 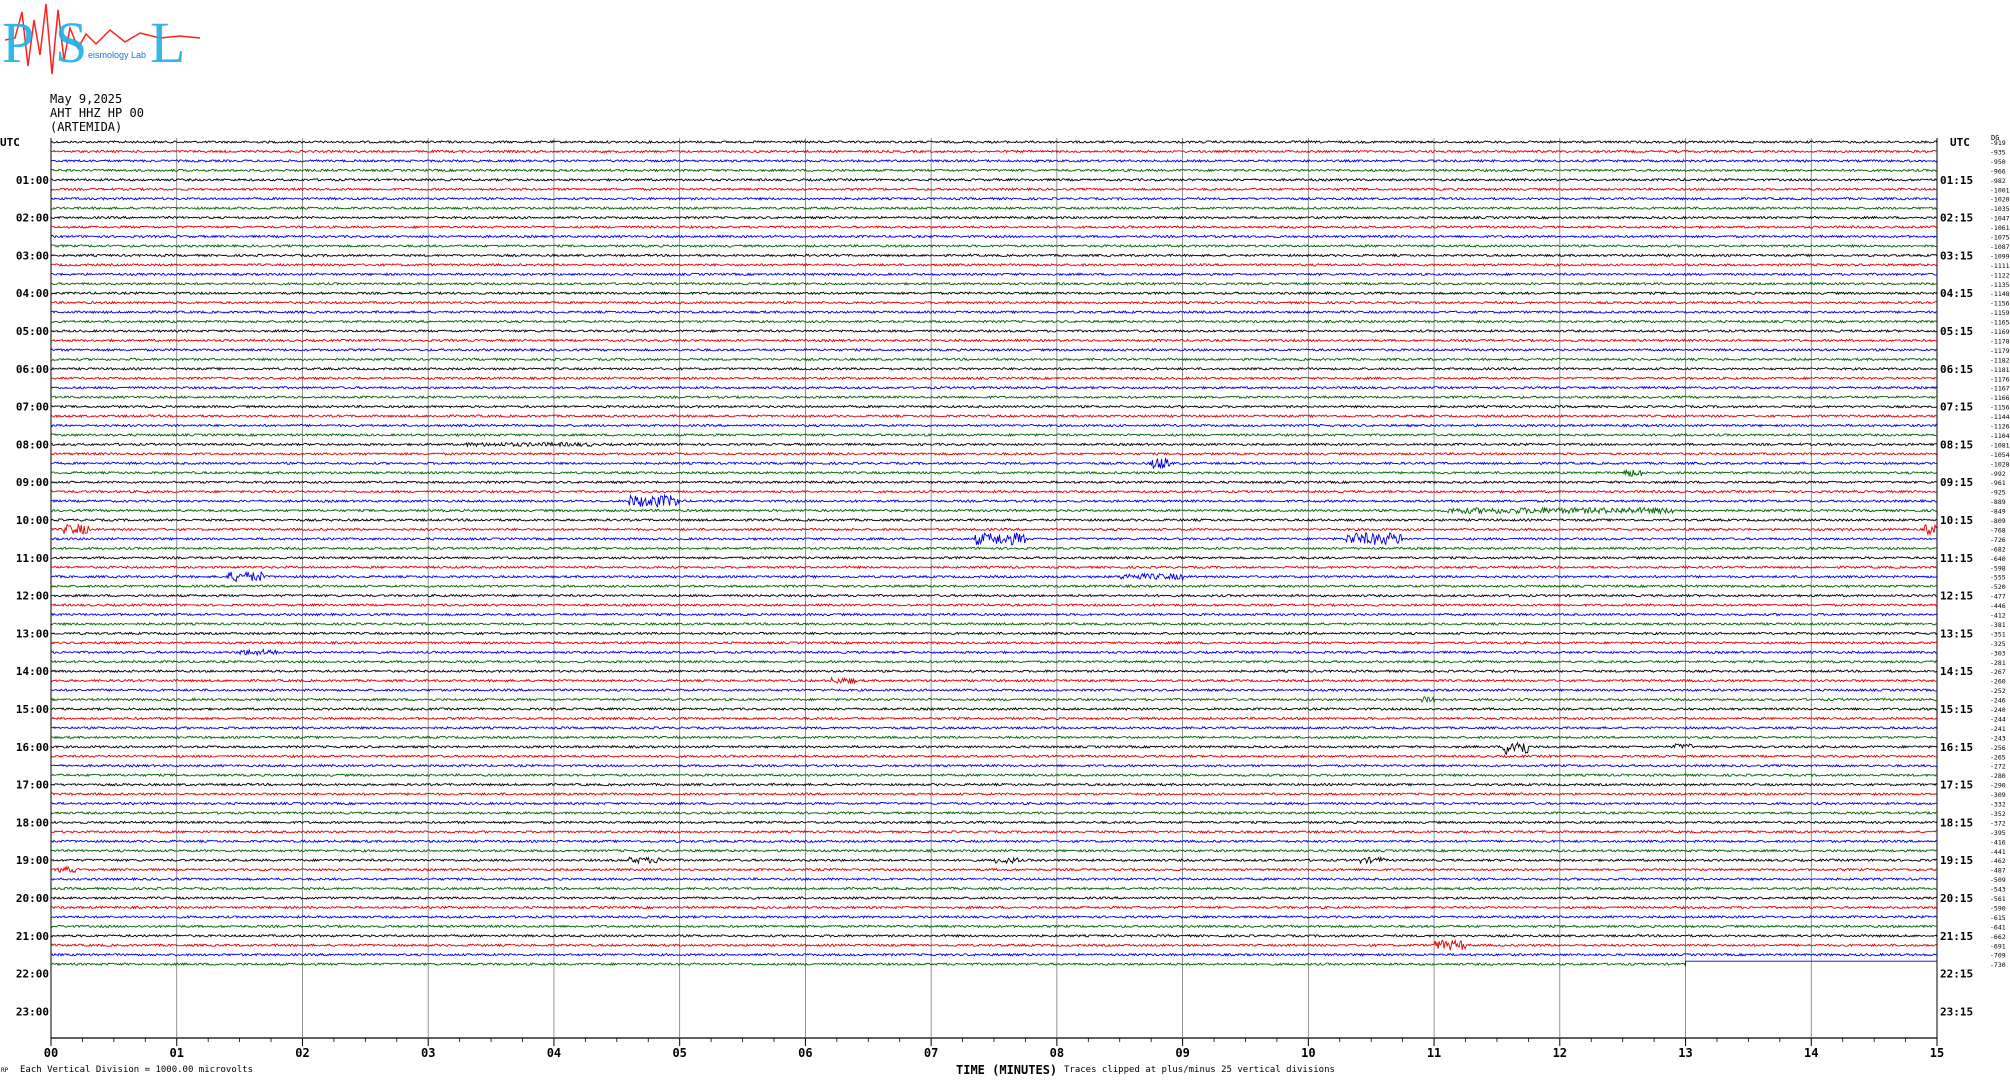 What do you see at coordinates (1998, 644) in the screenshot?
I see `trace-offset-label: -325` at bounding box center [1998, 644].